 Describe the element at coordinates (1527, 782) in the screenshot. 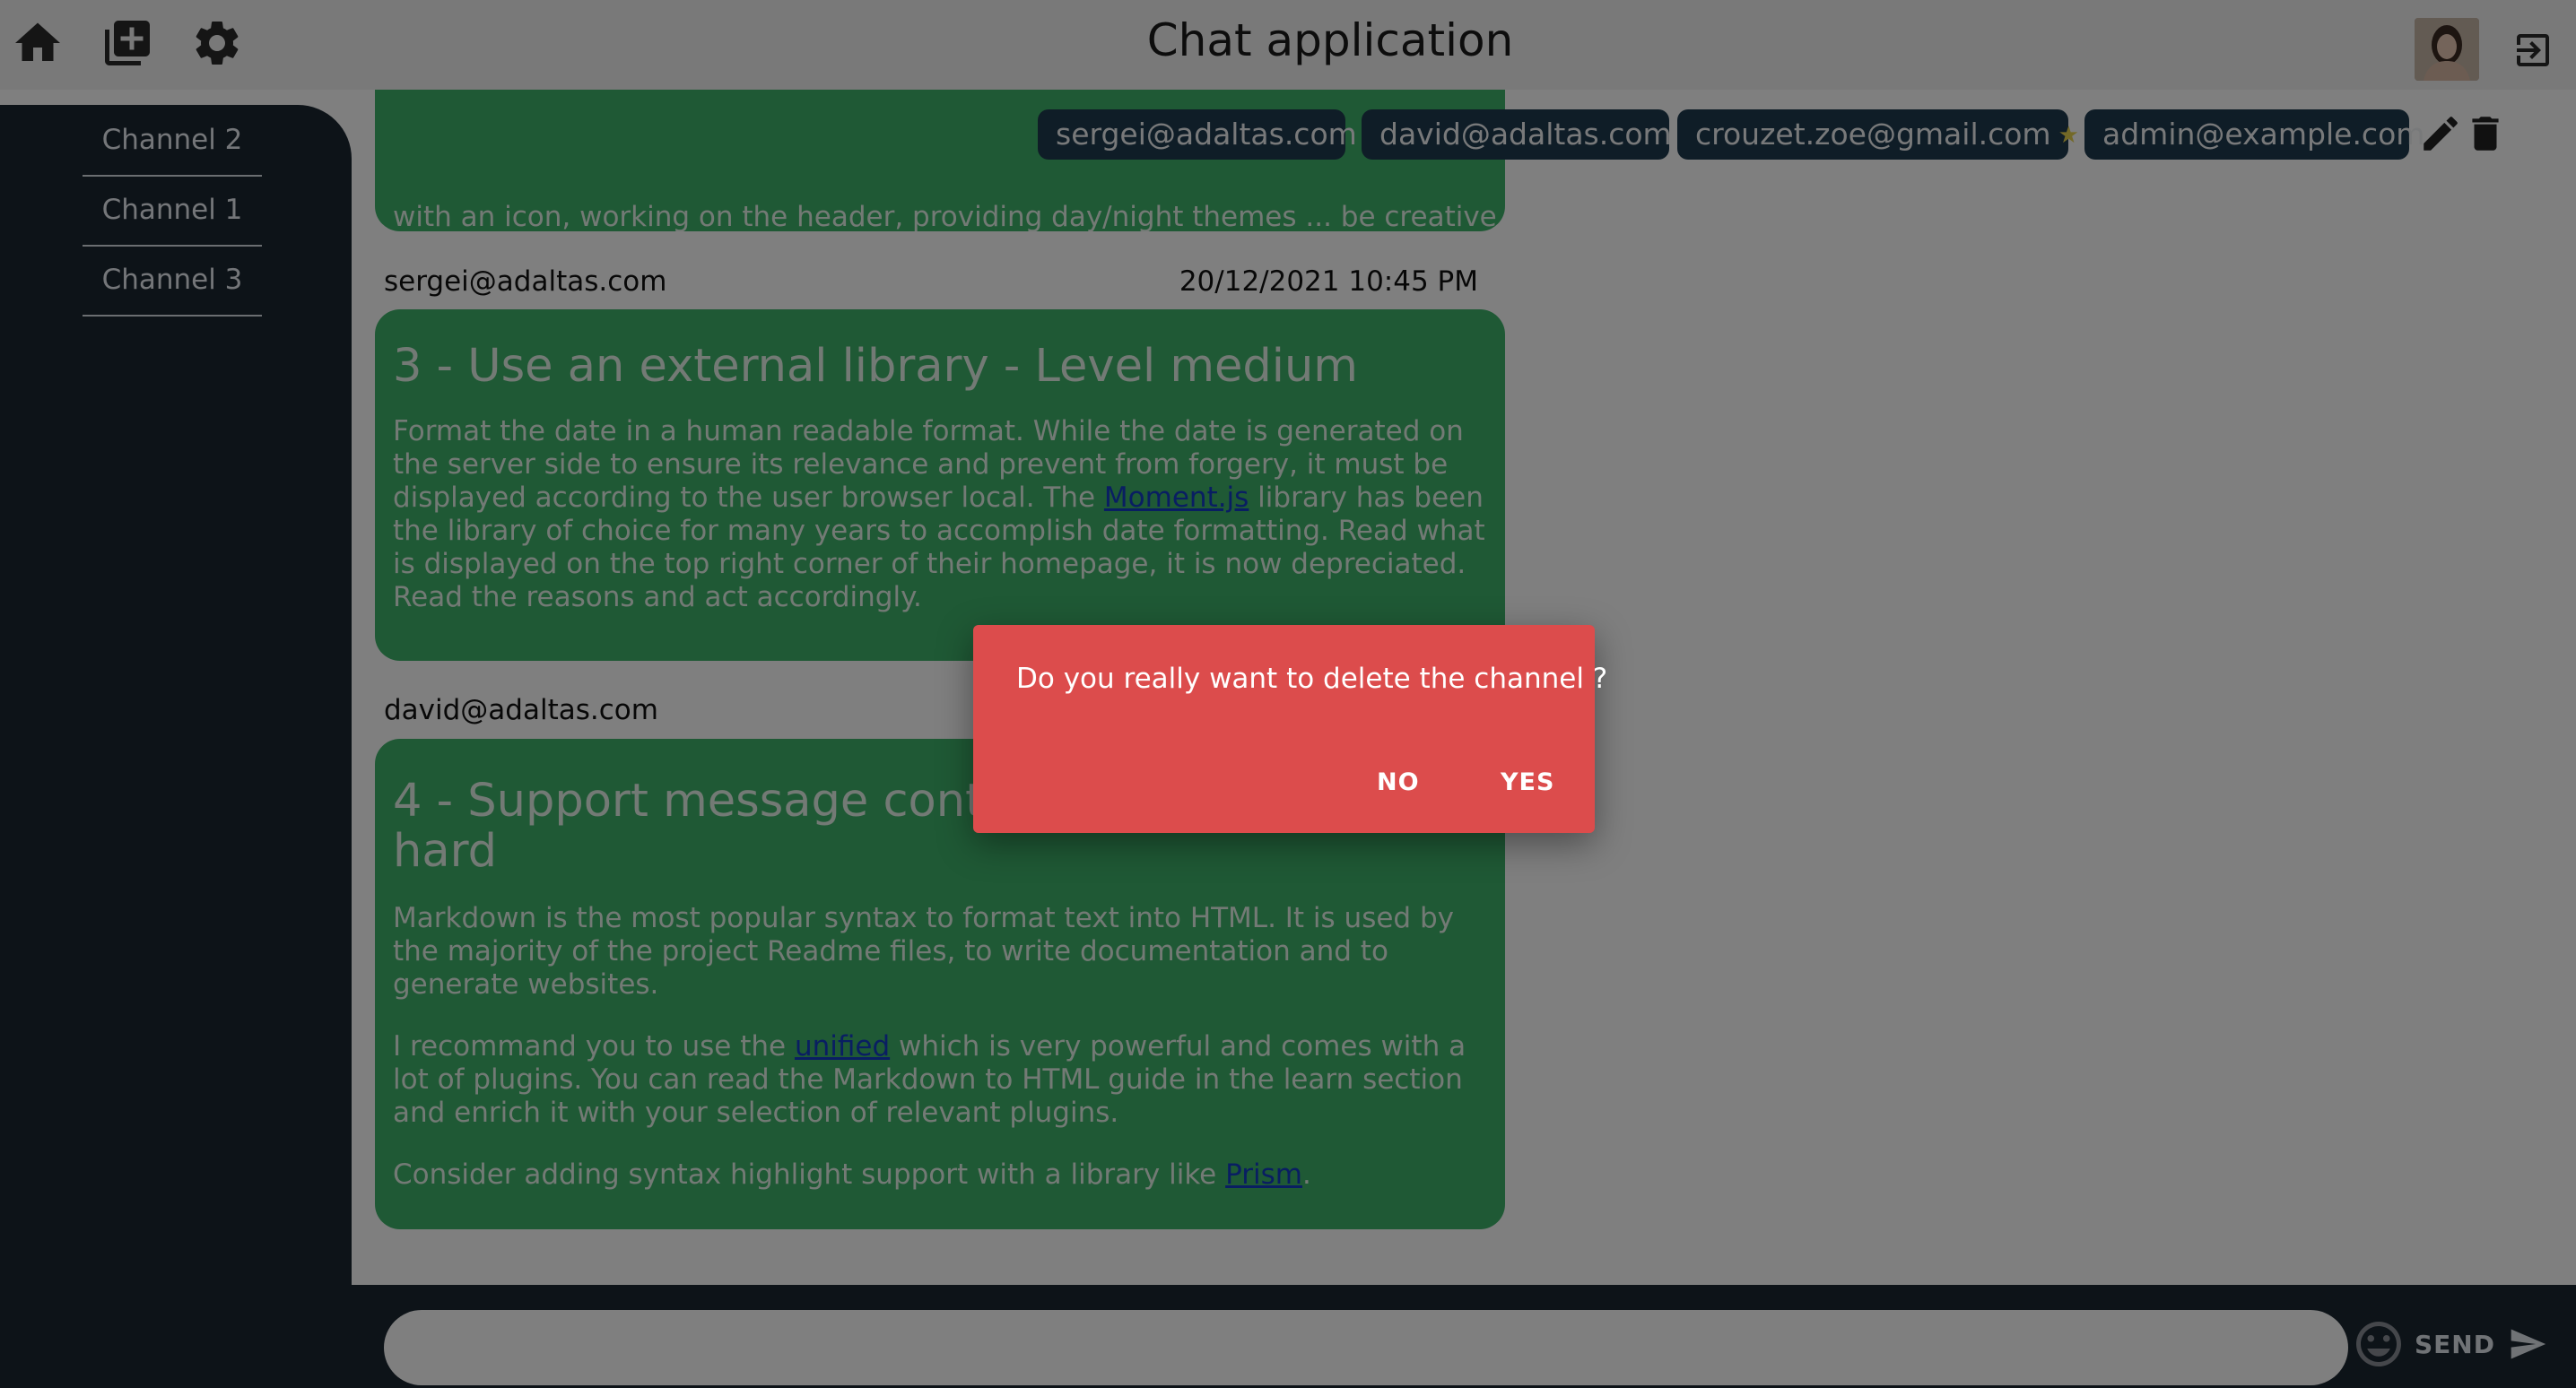

I see `yes-button: YES` at that location.